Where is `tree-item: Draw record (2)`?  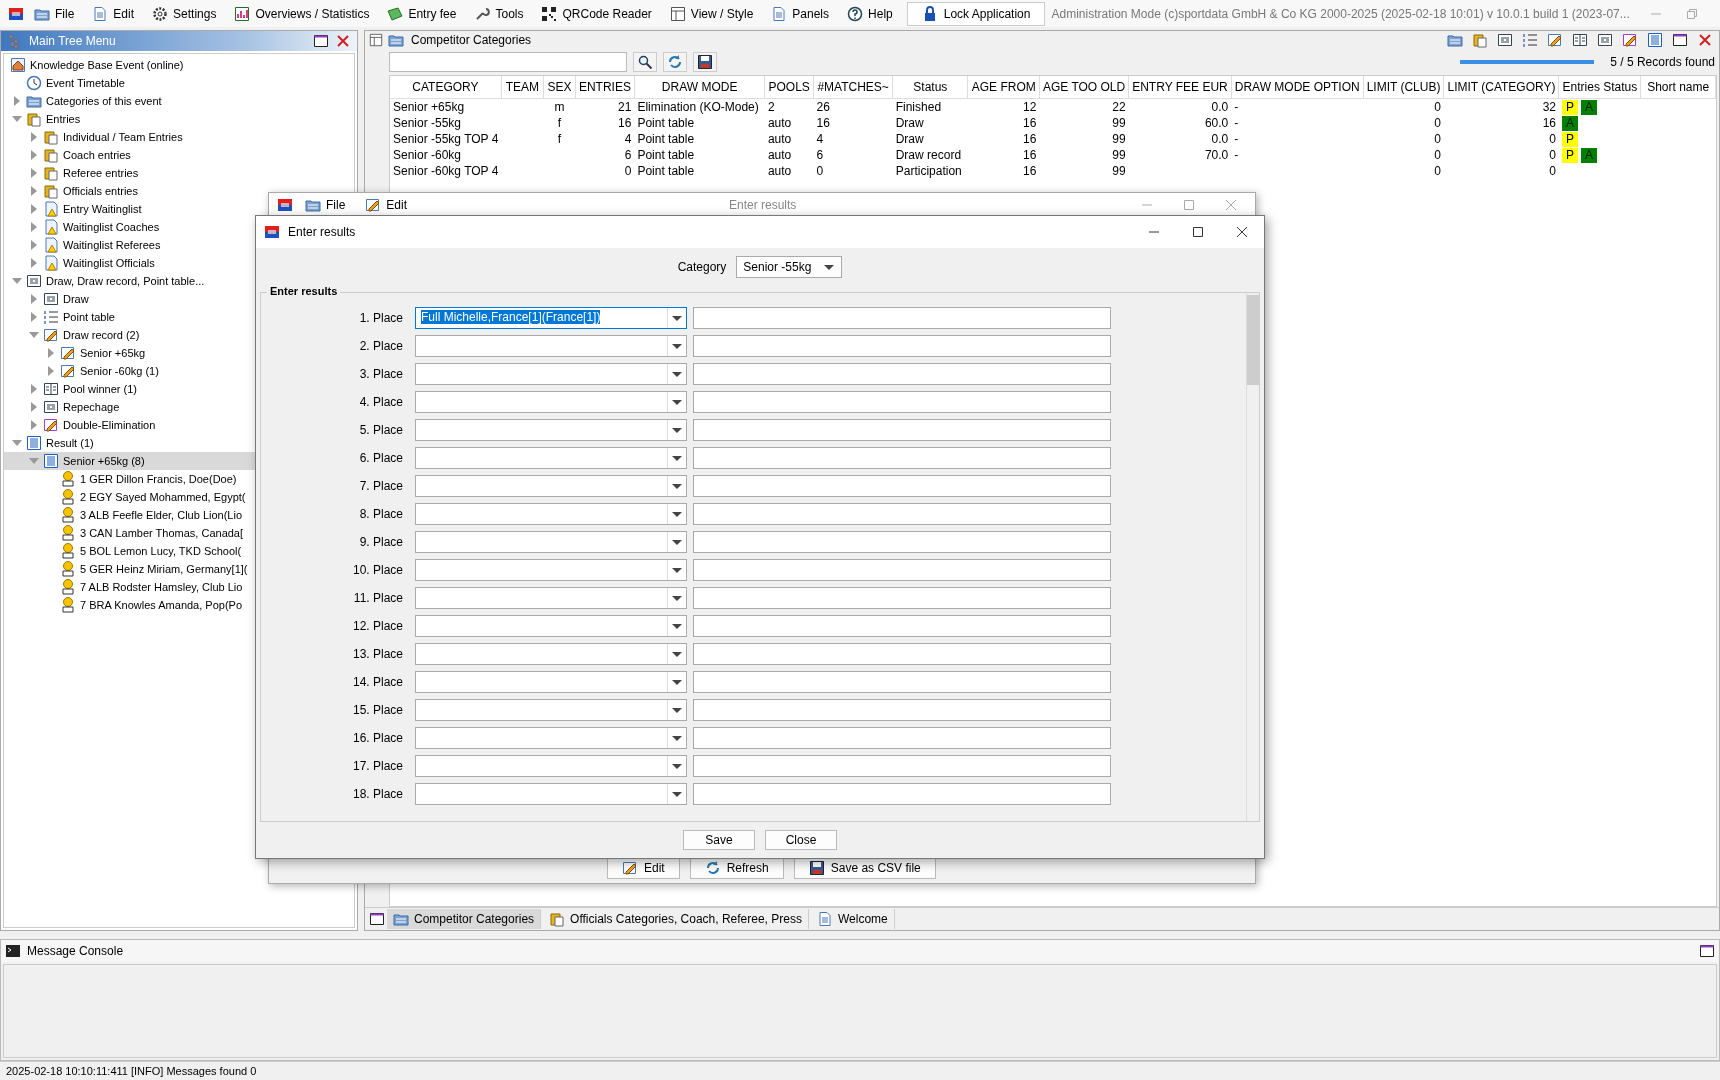
tree-item: Draw record (2) is located at coordinates (179, 335).